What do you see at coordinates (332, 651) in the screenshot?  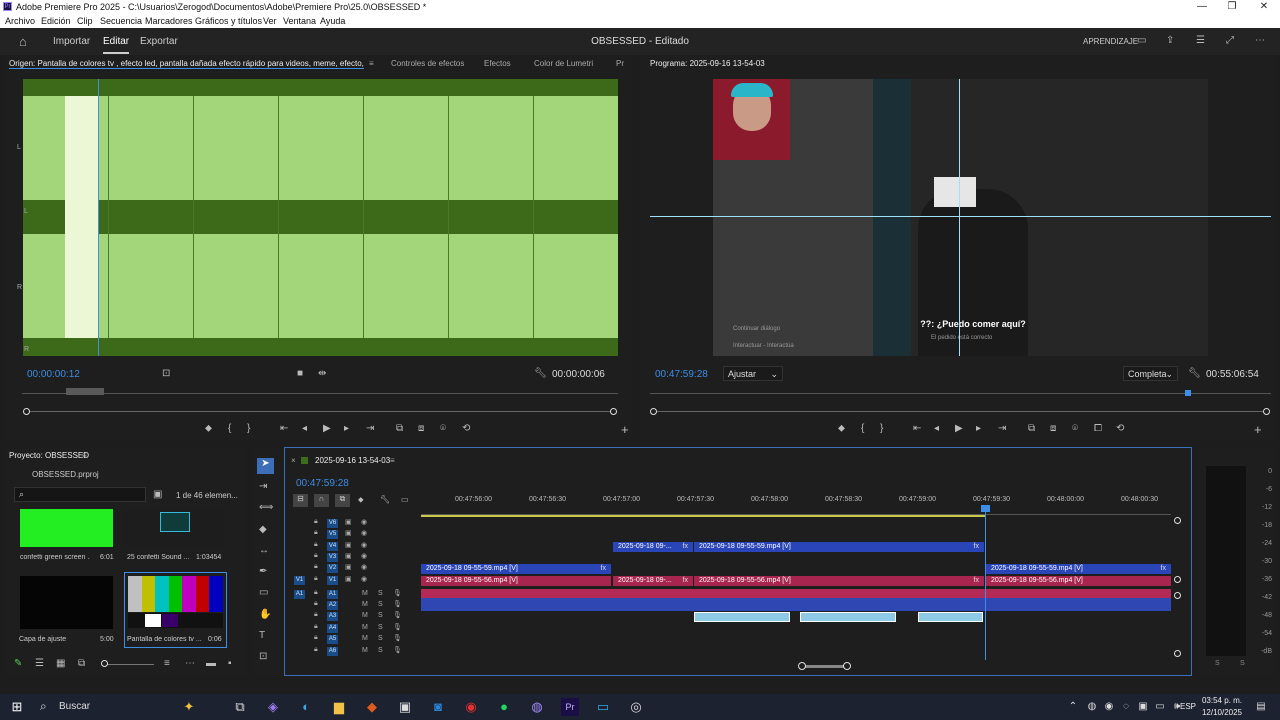 I see `track-header-audio: A6` at bounding box center [332, 651].